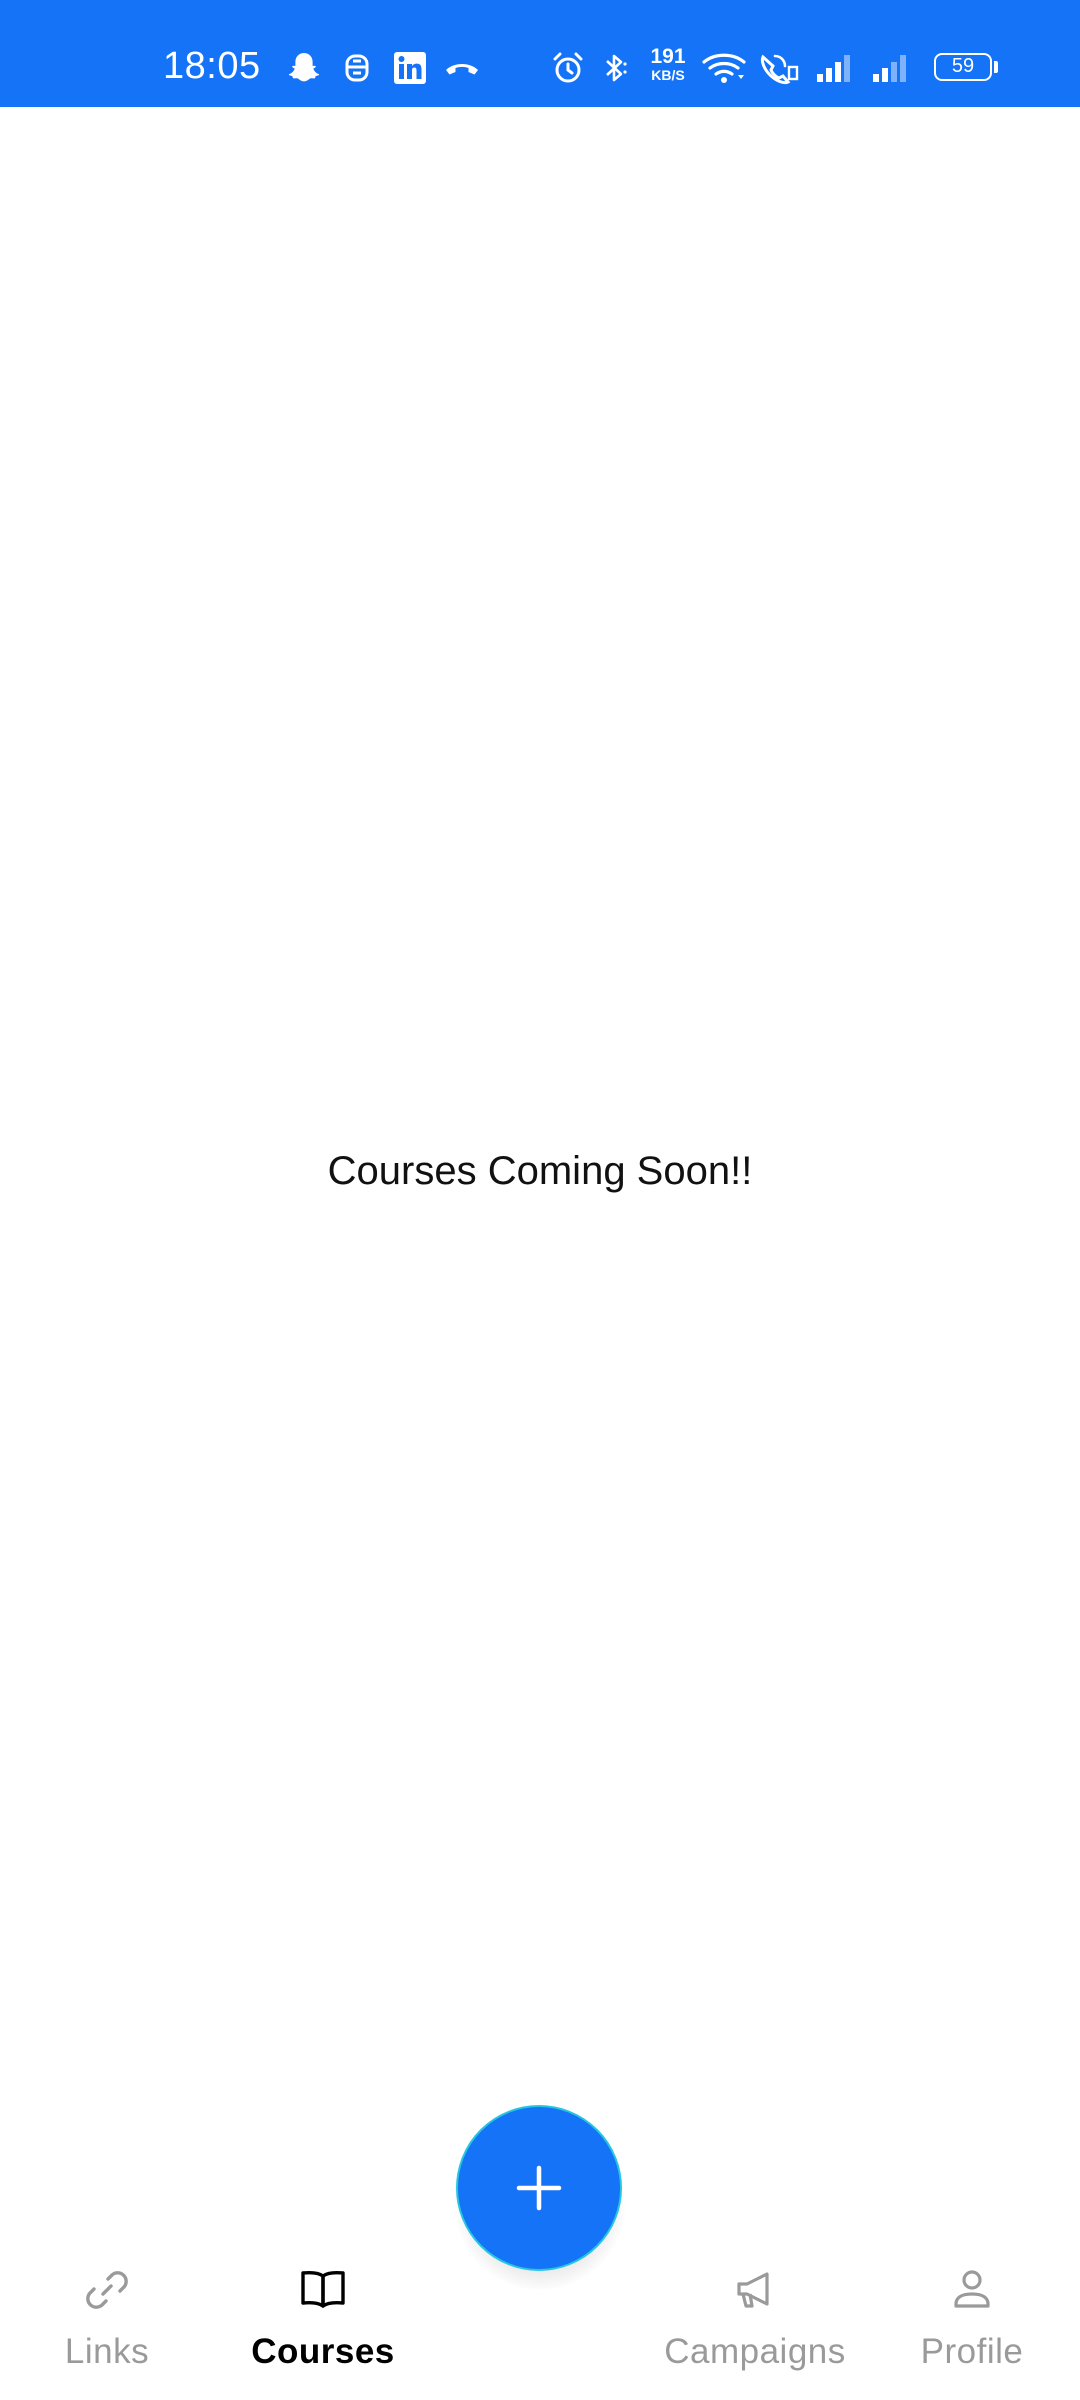 This screenshot has height=2400, width=1080. What do you see at coordinates (972, 2351) in the screenshot?
I see `nav-label-profile: Profile` at bounding box center [972, 2351].